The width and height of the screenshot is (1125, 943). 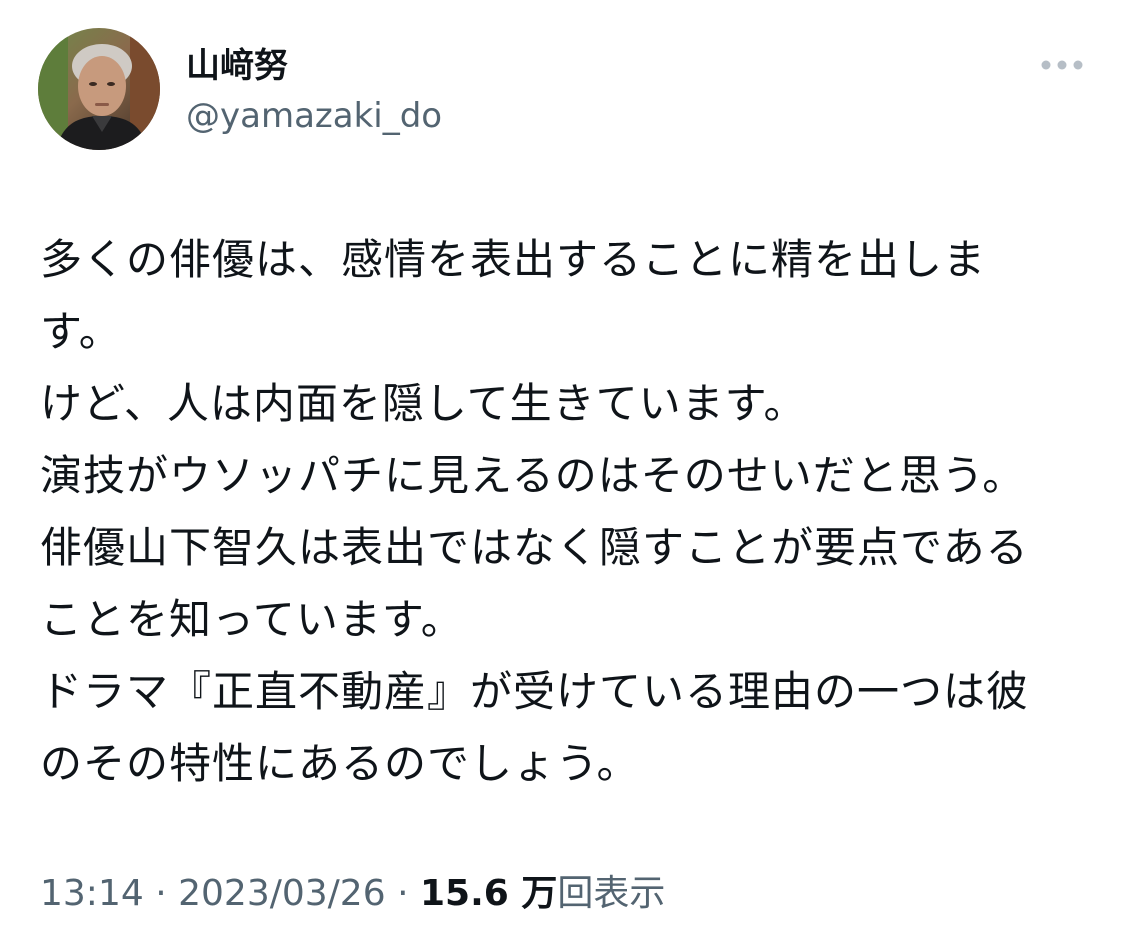 I want to click on more-options-button, so click(x=1062, y=65).